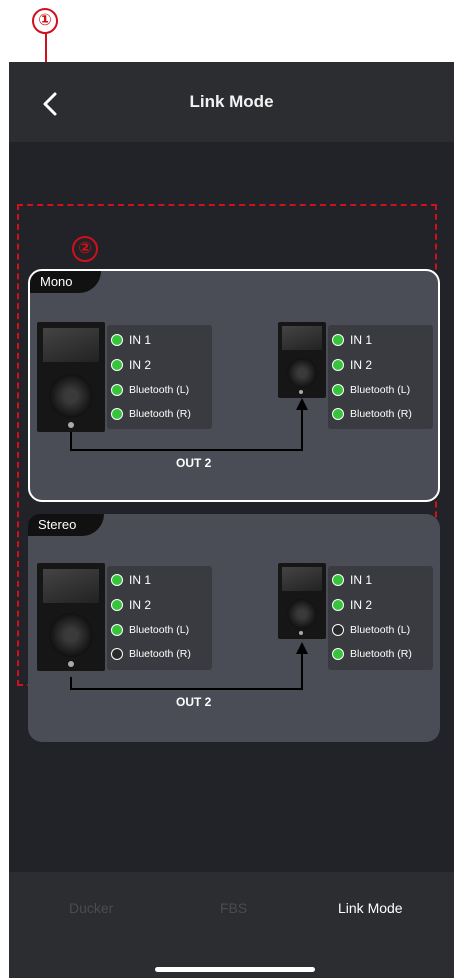 This screenshot has width=454, height=978. What do you see at coordinates (71, 617) in the screenshot?
I see `stereo-left-speaker` at bounding box center [71, 617].